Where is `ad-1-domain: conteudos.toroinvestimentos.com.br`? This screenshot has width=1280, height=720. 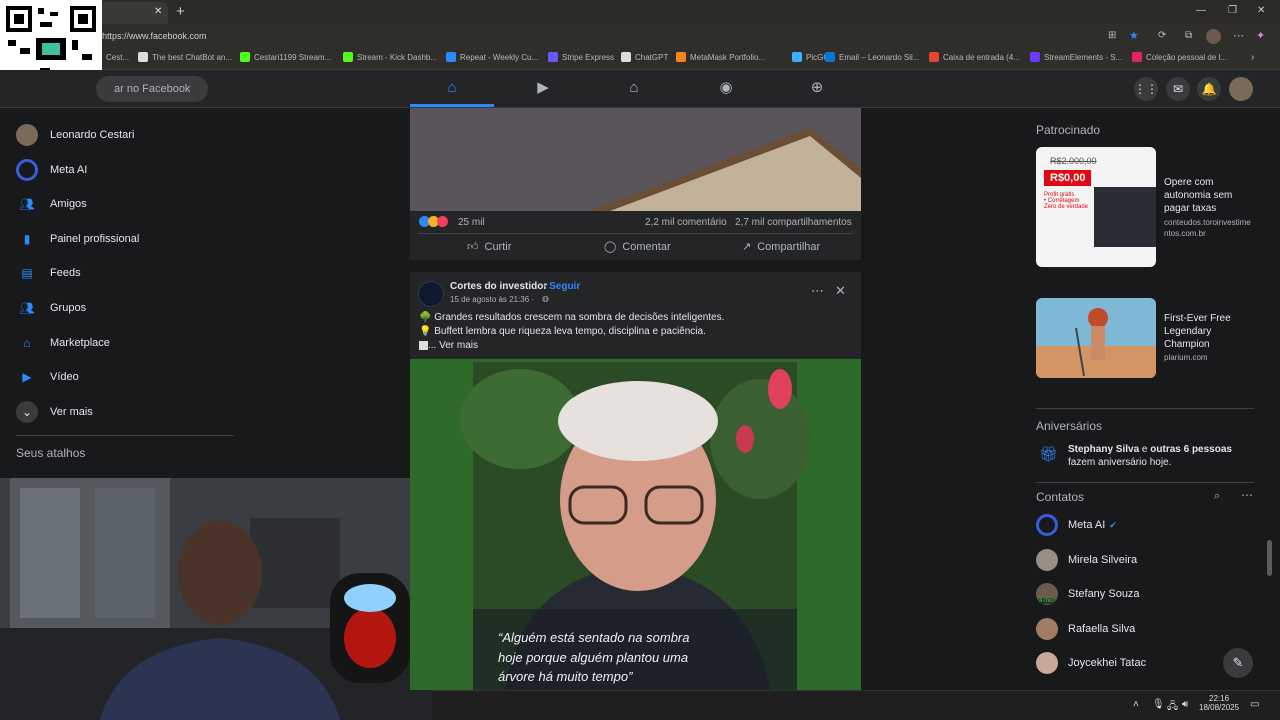
ad-1-domain: conteudos.toroinvestimentos.com.br is located at coordinates (1209, 228).